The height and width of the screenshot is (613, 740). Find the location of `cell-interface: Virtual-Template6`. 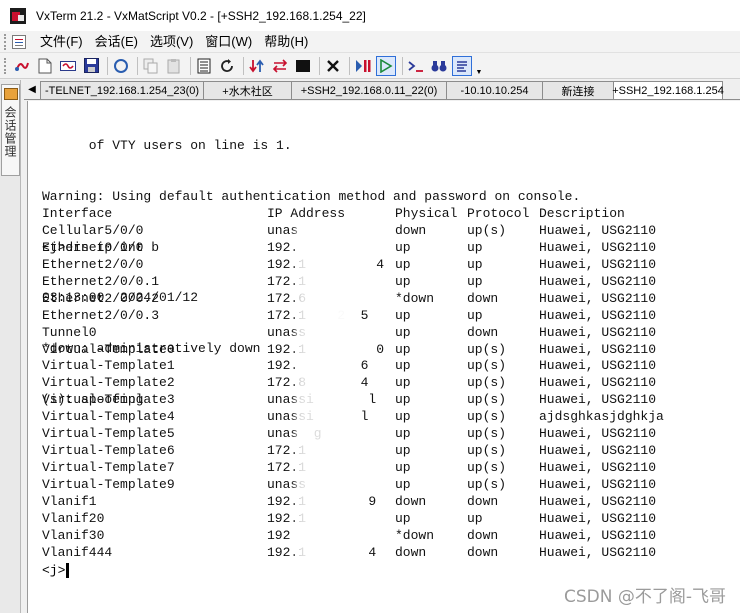

cell-interface: Virtual-Template6 is located at coordinates (108, 451).